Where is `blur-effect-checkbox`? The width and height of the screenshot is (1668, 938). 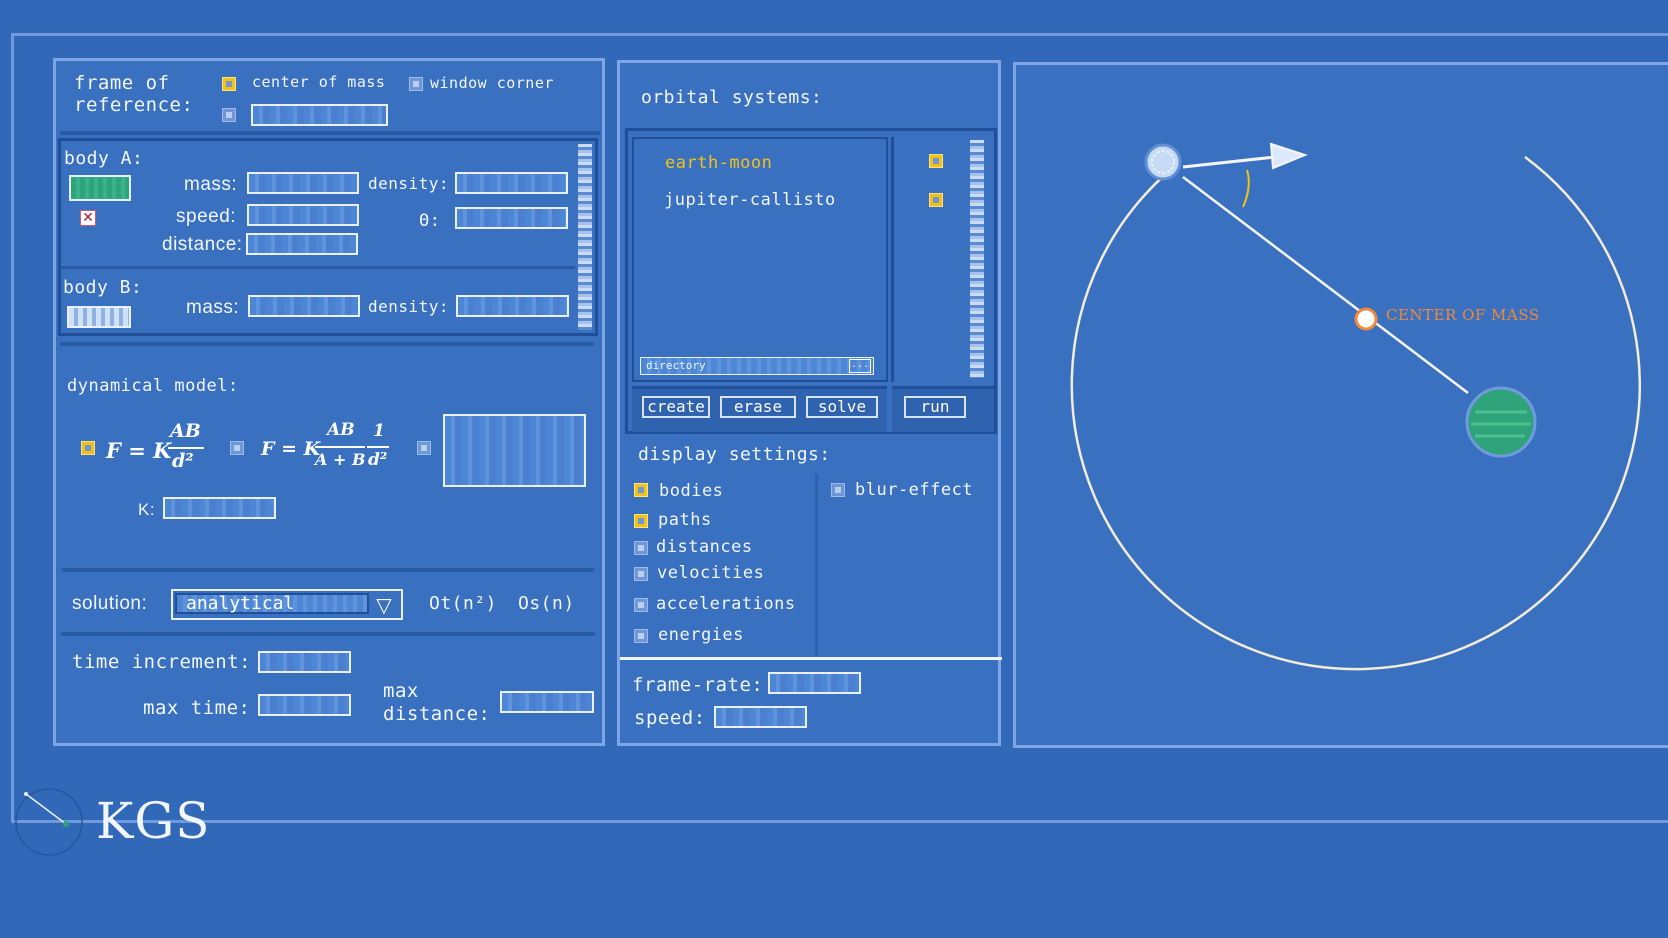 blur-effect-checkbox is located at coordinates (838, 490).